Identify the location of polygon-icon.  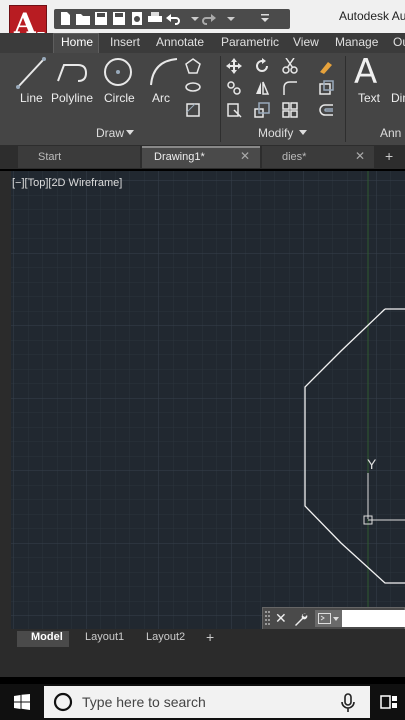
(193, 66).